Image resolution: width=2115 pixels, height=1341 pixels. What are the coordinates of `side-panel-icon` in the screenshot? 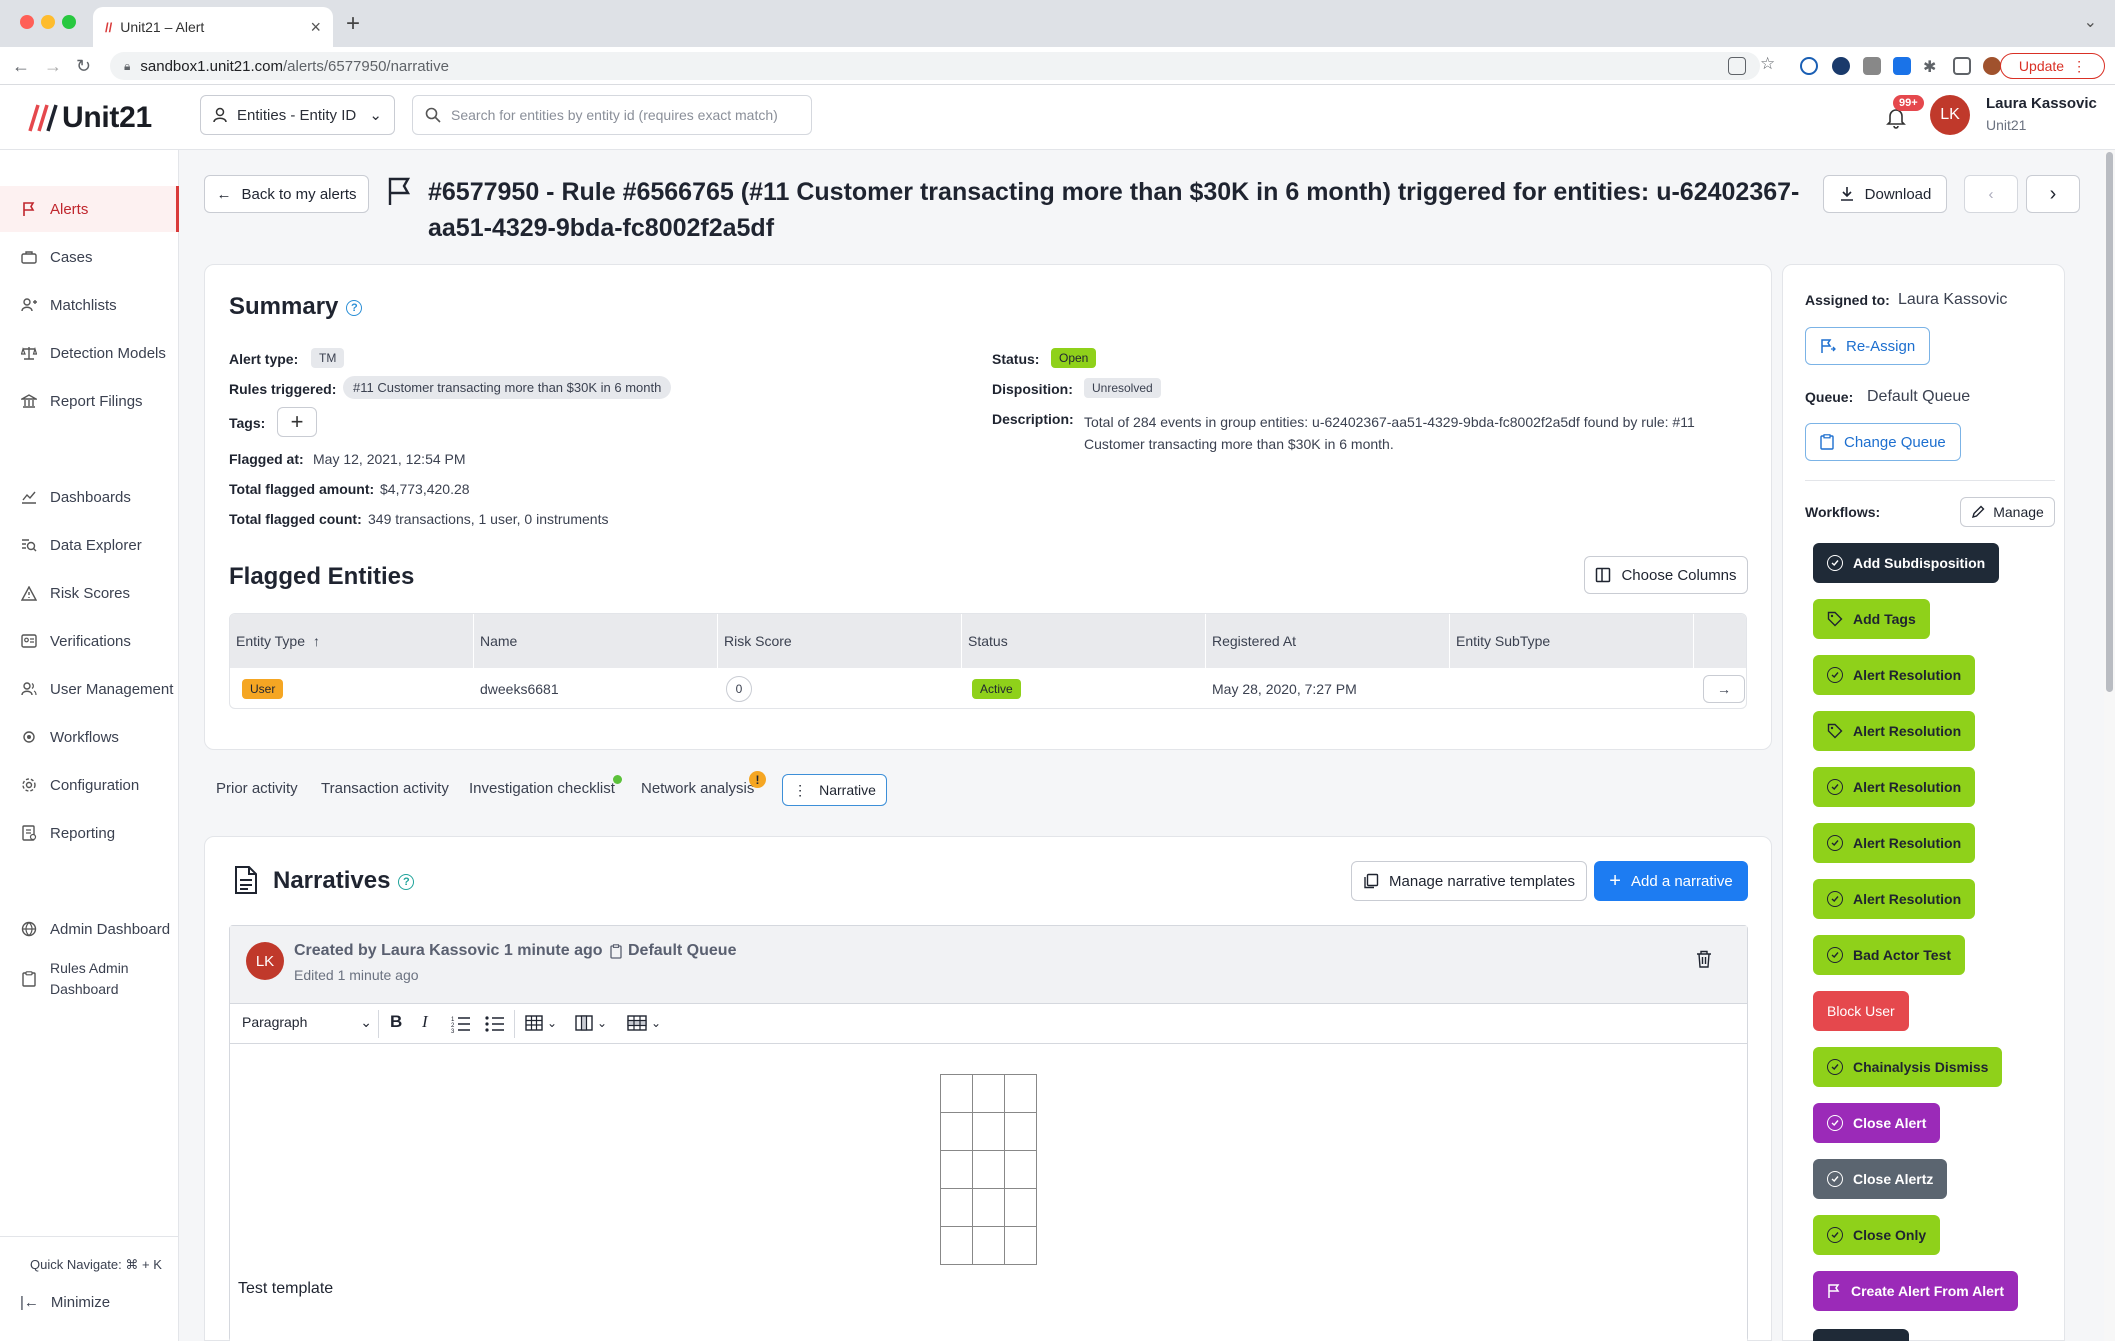 It's located at (1962, 66).